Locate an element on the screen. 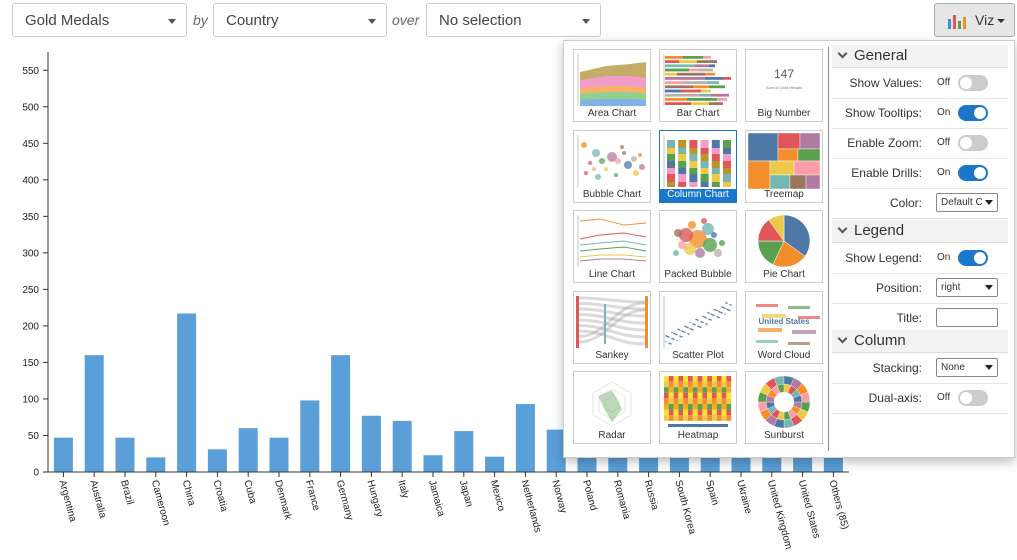 The width and height of the screenshot is (1017, 560). dual-axis-label: Dual-axis: is located at coordinates (895, 398).